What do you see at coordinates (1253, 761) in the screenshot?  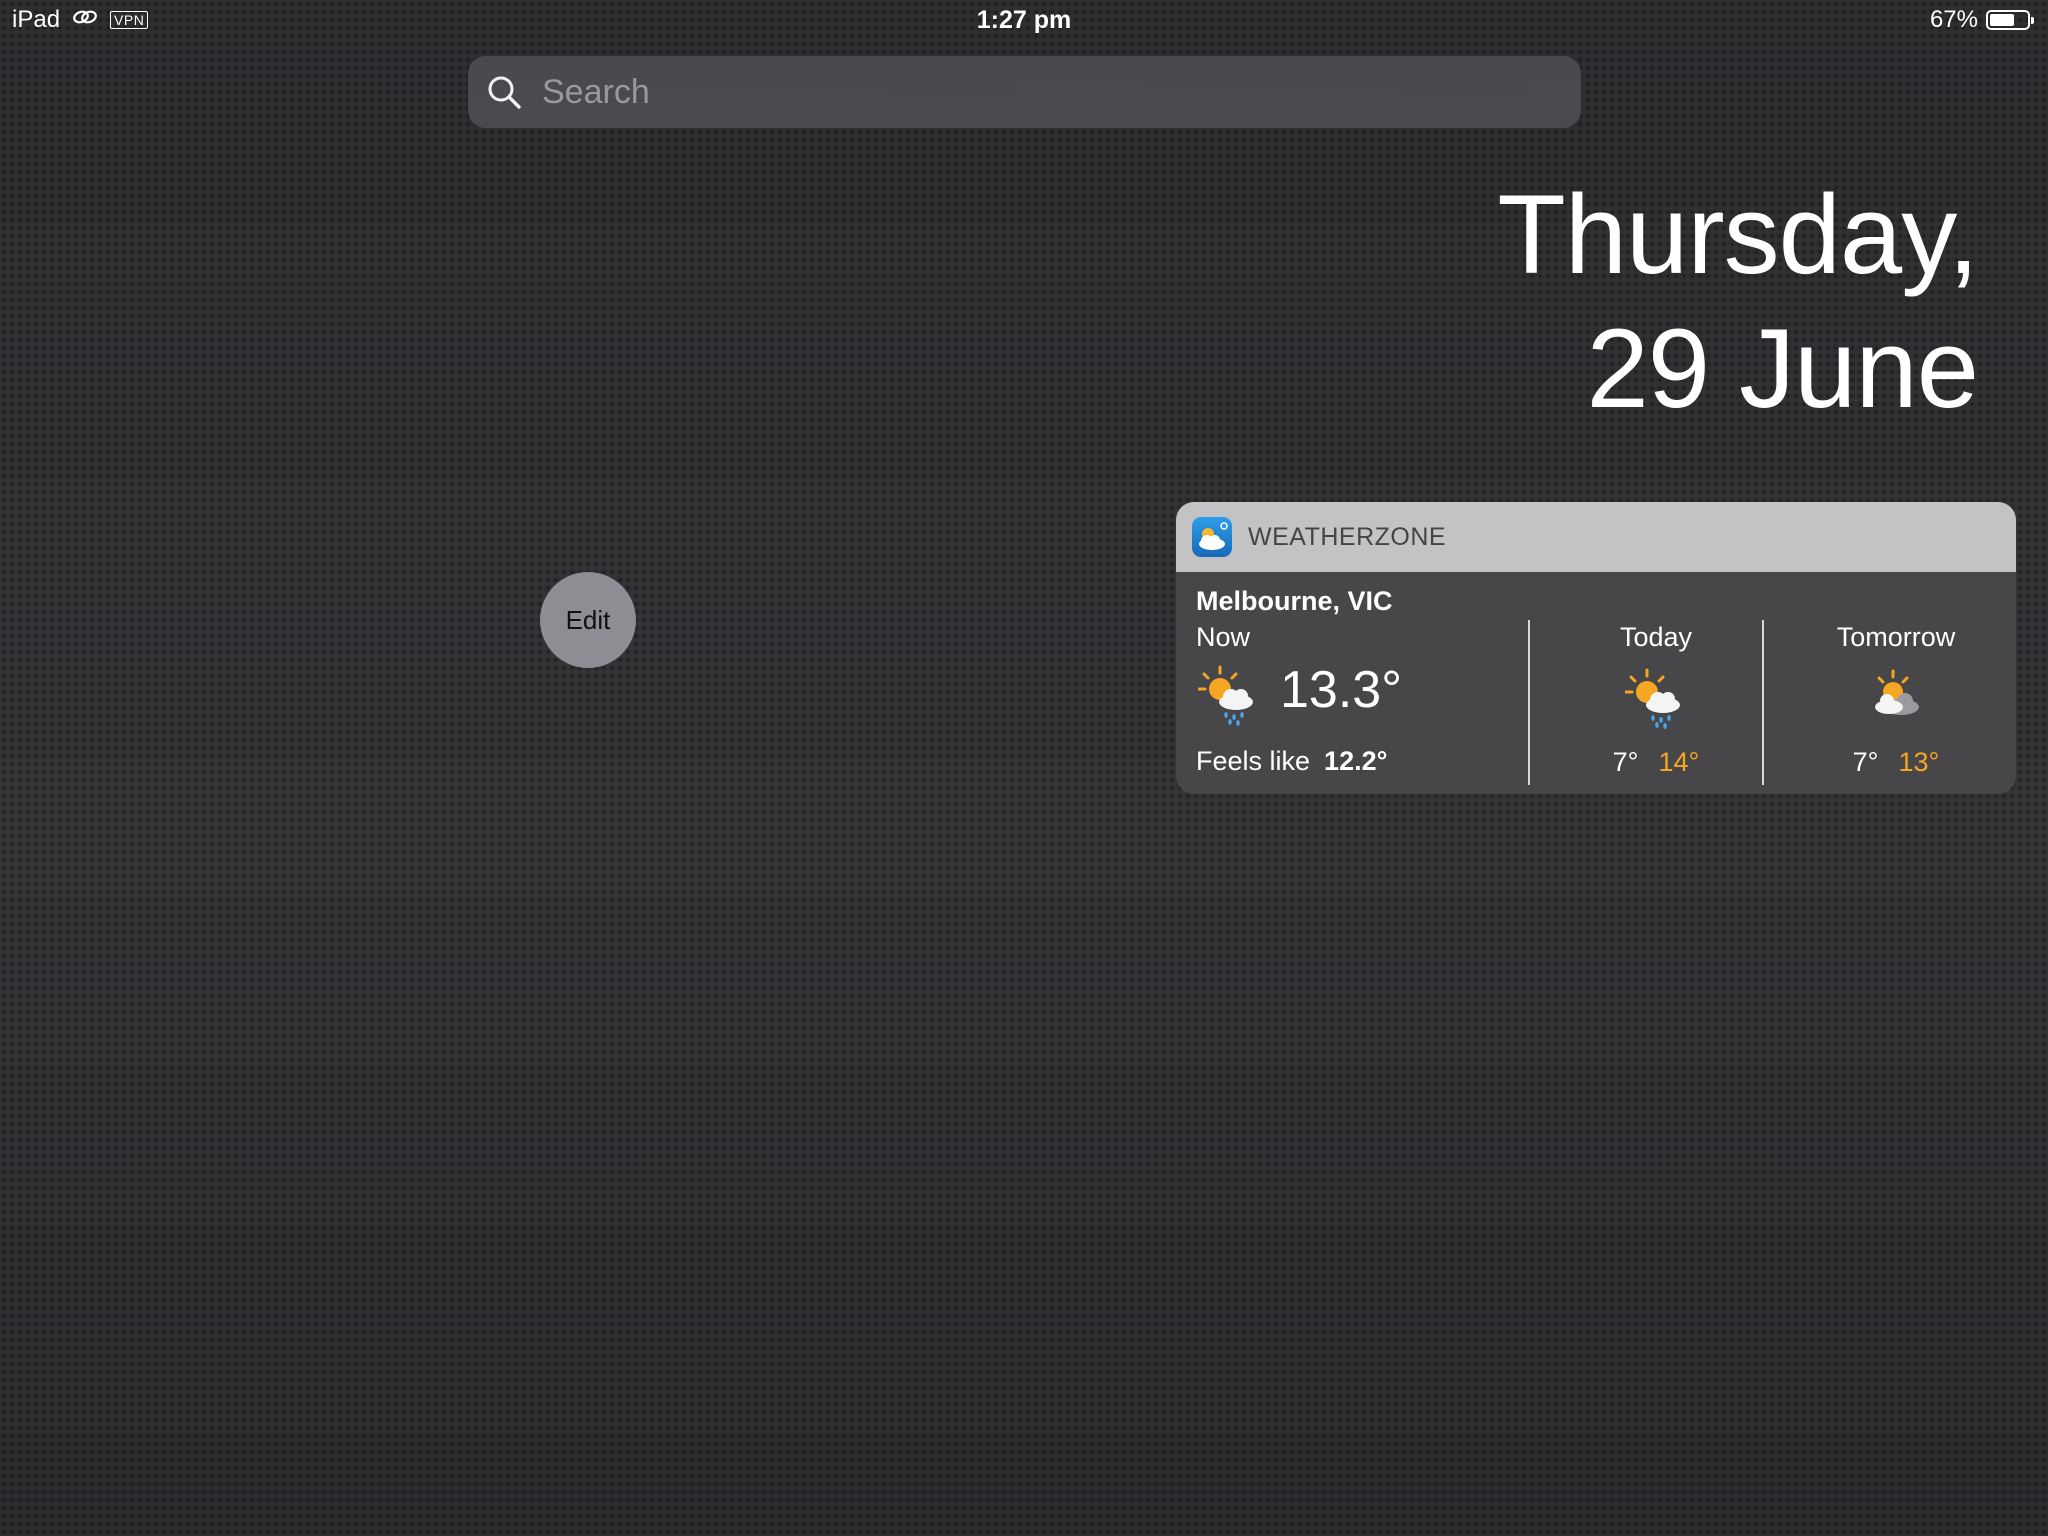 I see `feels-like-label: Feels like` at bounding box center [1253, 761].